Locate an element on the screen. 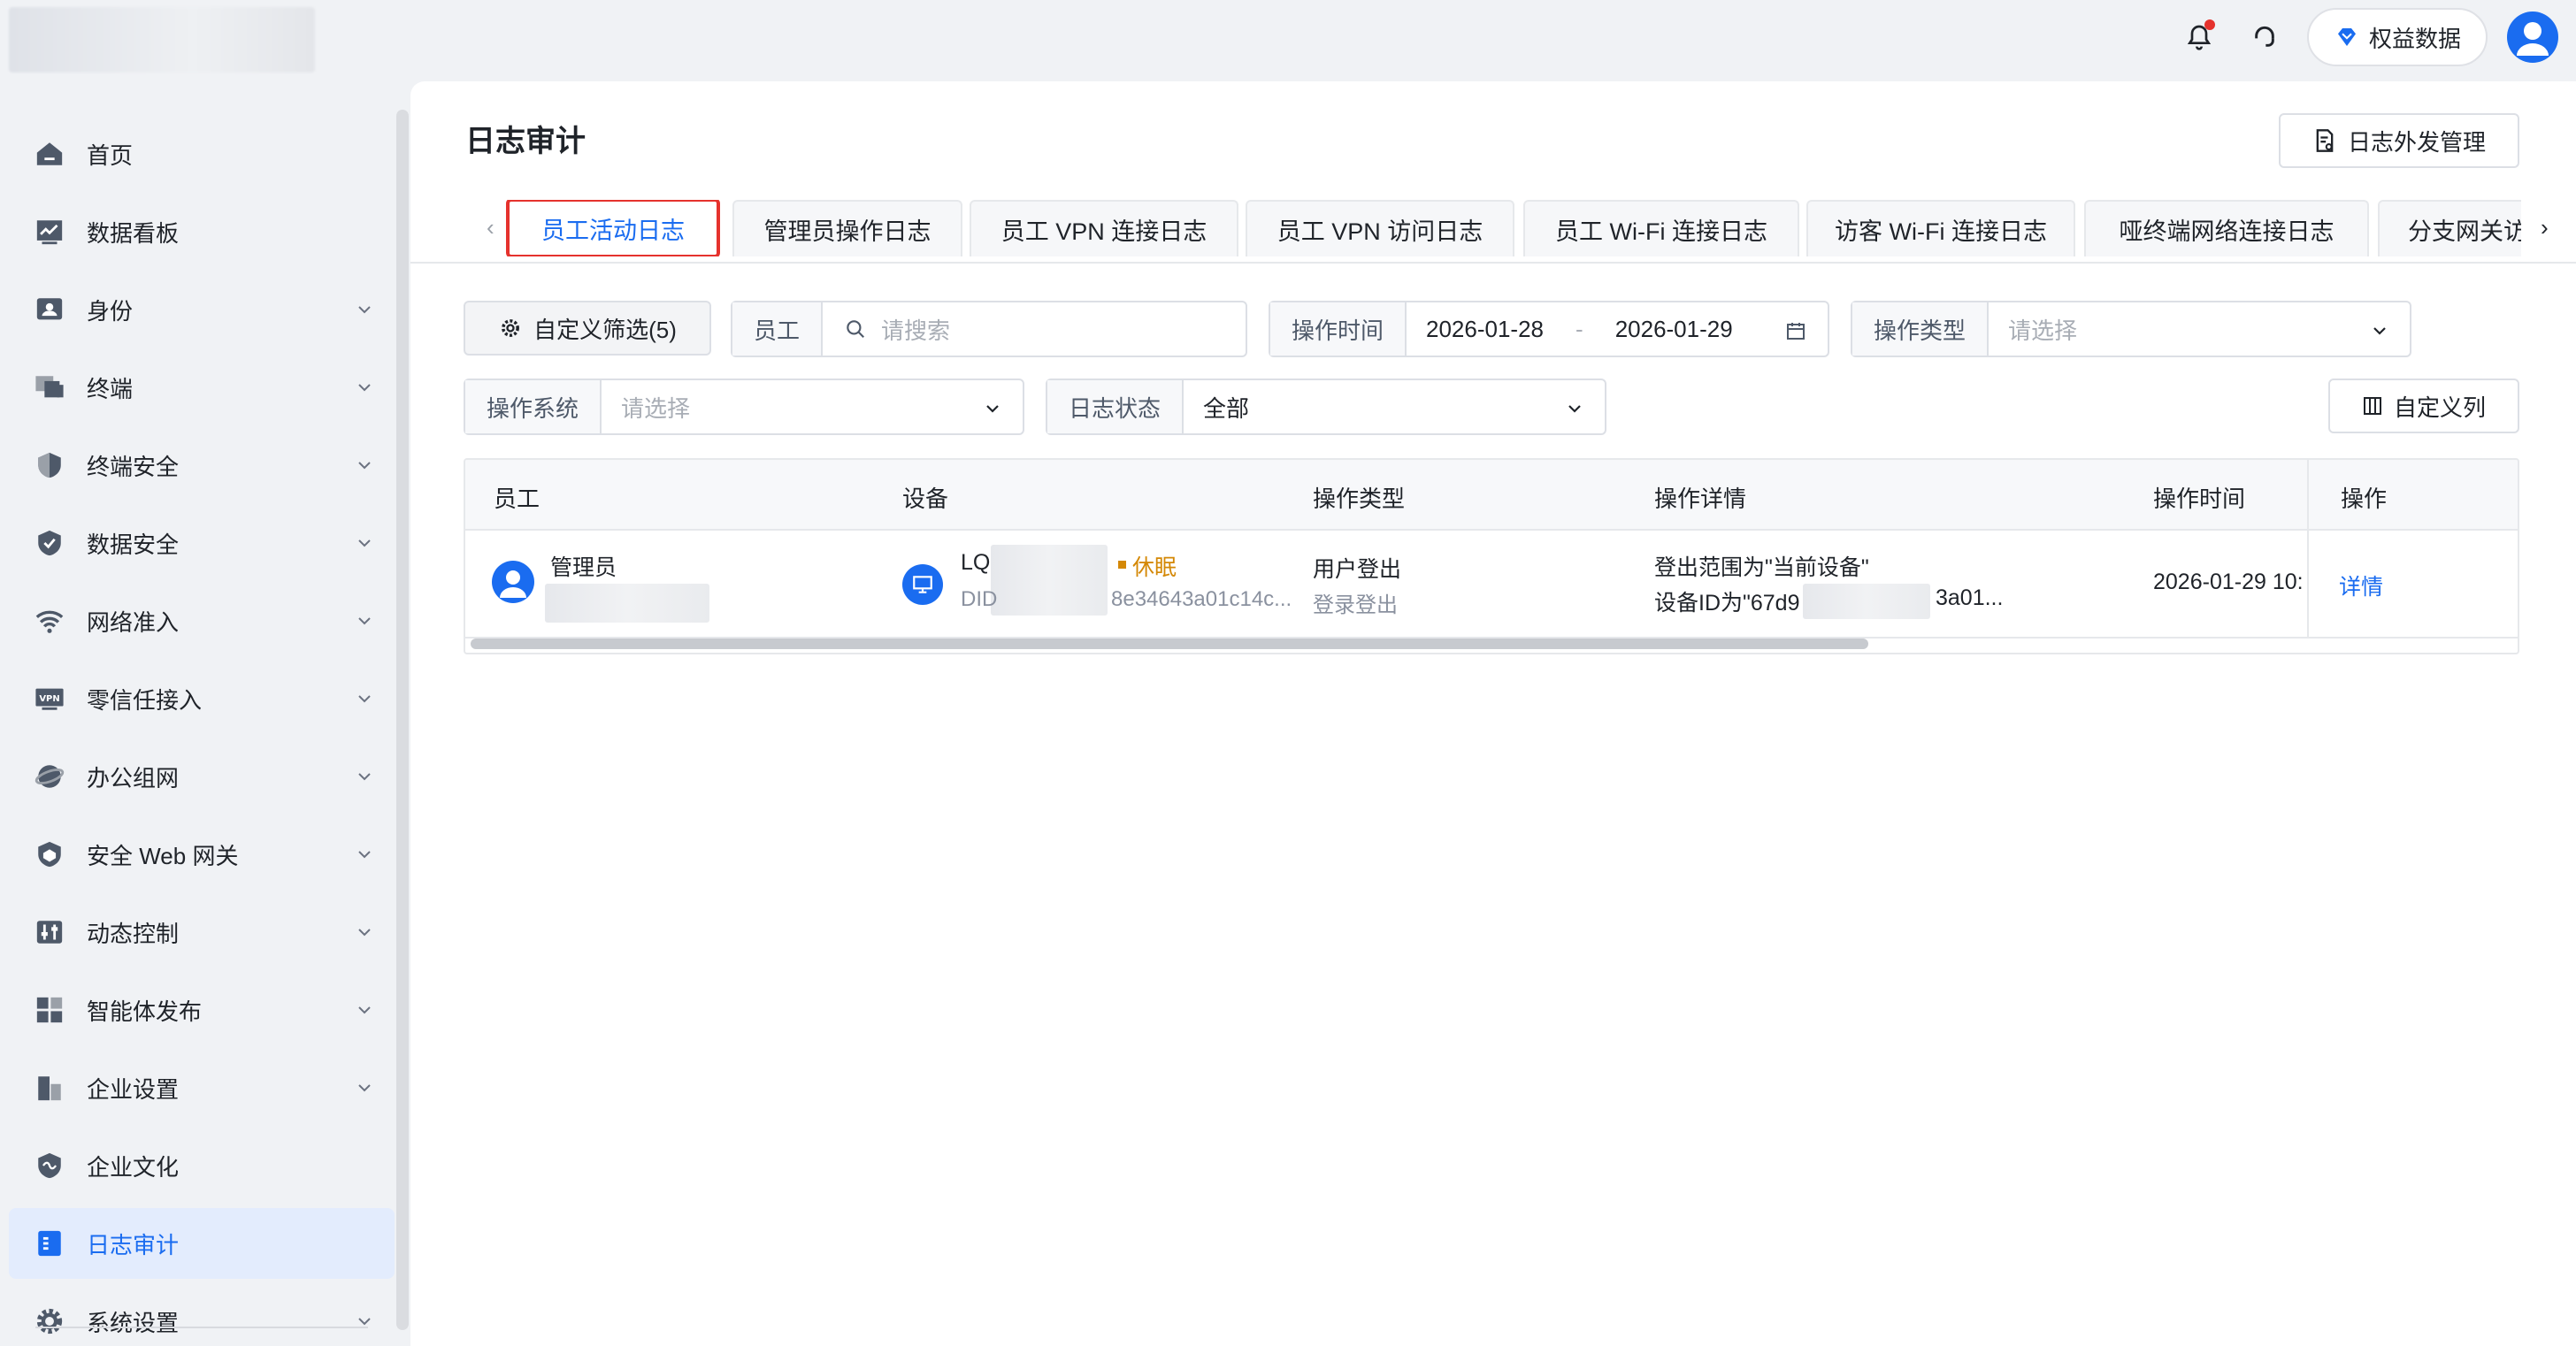 The image size is (2576, 1346). tab-divider is located at coordinates (1493, 263).